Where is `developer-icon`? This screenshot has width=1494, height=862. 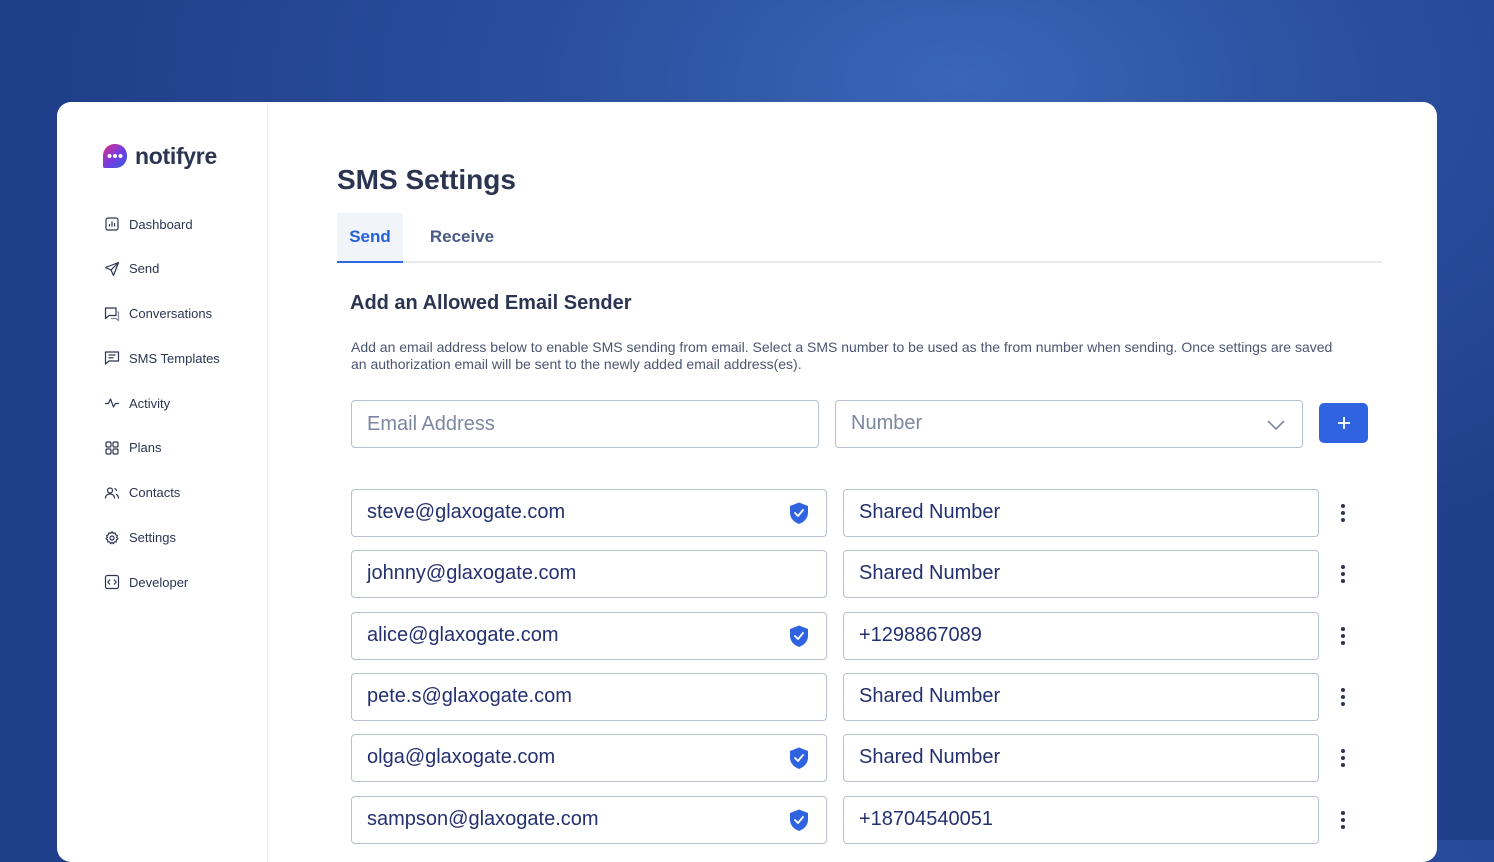 developer-icon is located at coordinates (112, 582).